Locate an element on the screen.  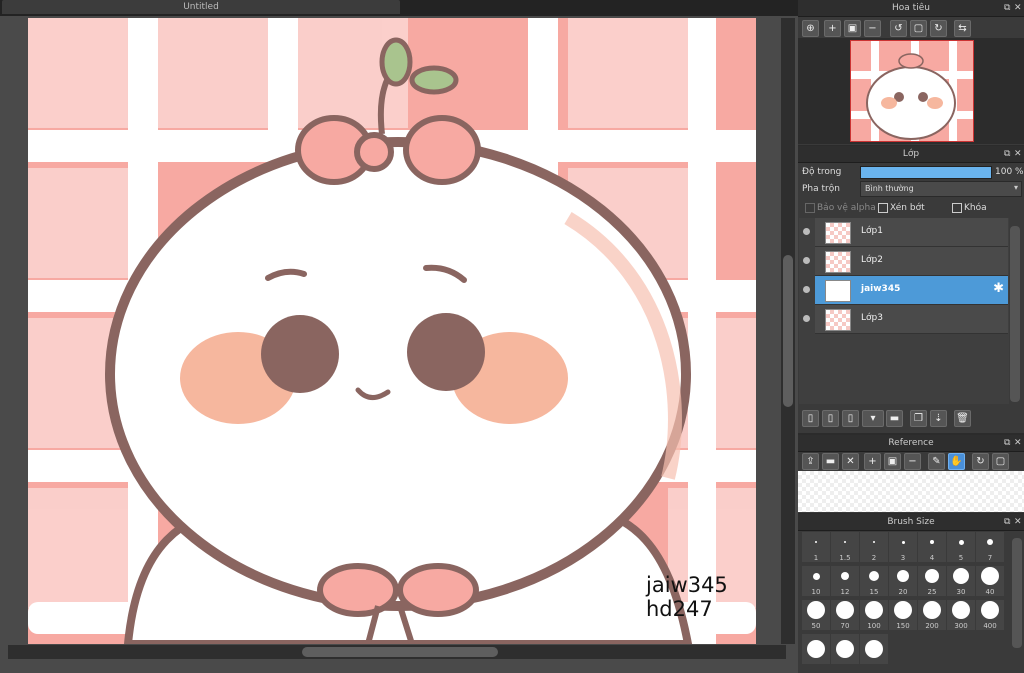
brush-size-option: 25 is located at coordinates (932, 581).